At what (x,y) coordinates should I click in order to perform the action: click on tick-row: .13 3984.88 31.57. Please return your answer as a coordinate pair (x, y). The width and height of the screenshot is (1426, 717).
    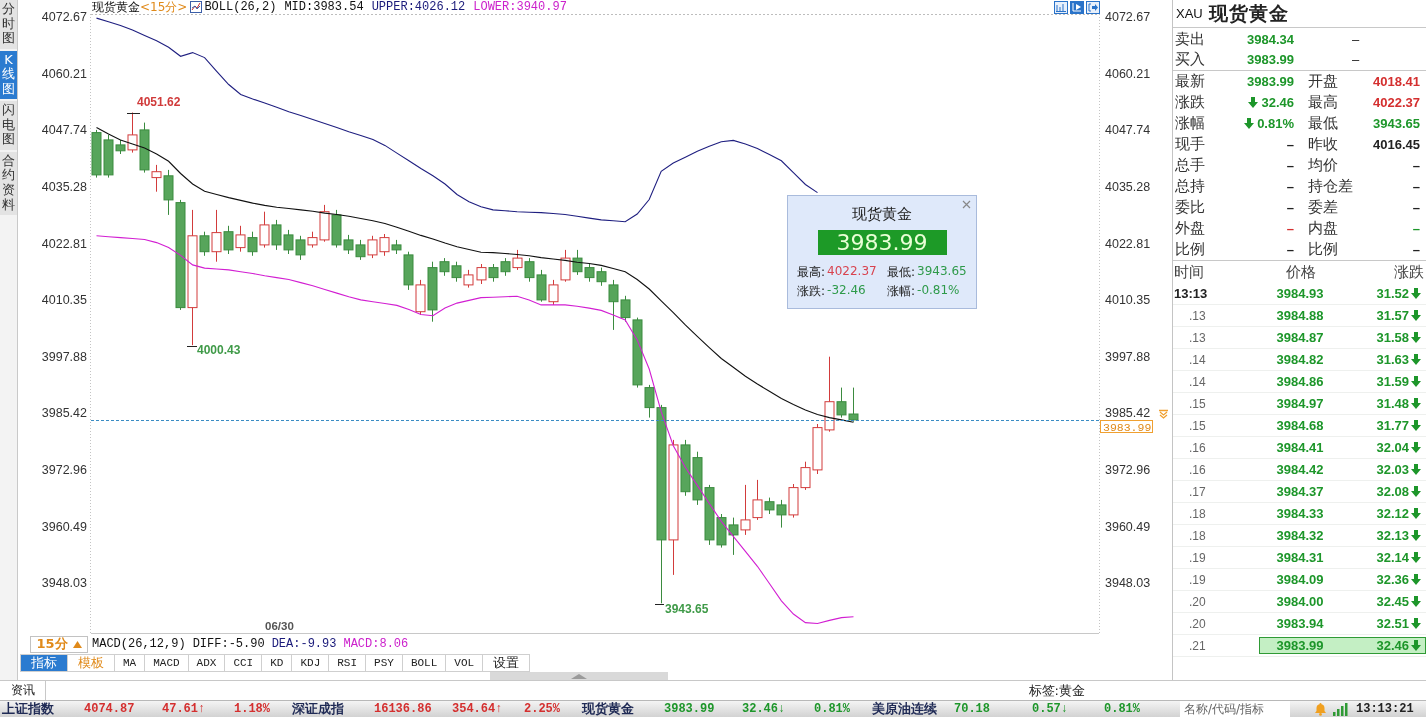
    Looking at the image, I should click on (1299, 316).